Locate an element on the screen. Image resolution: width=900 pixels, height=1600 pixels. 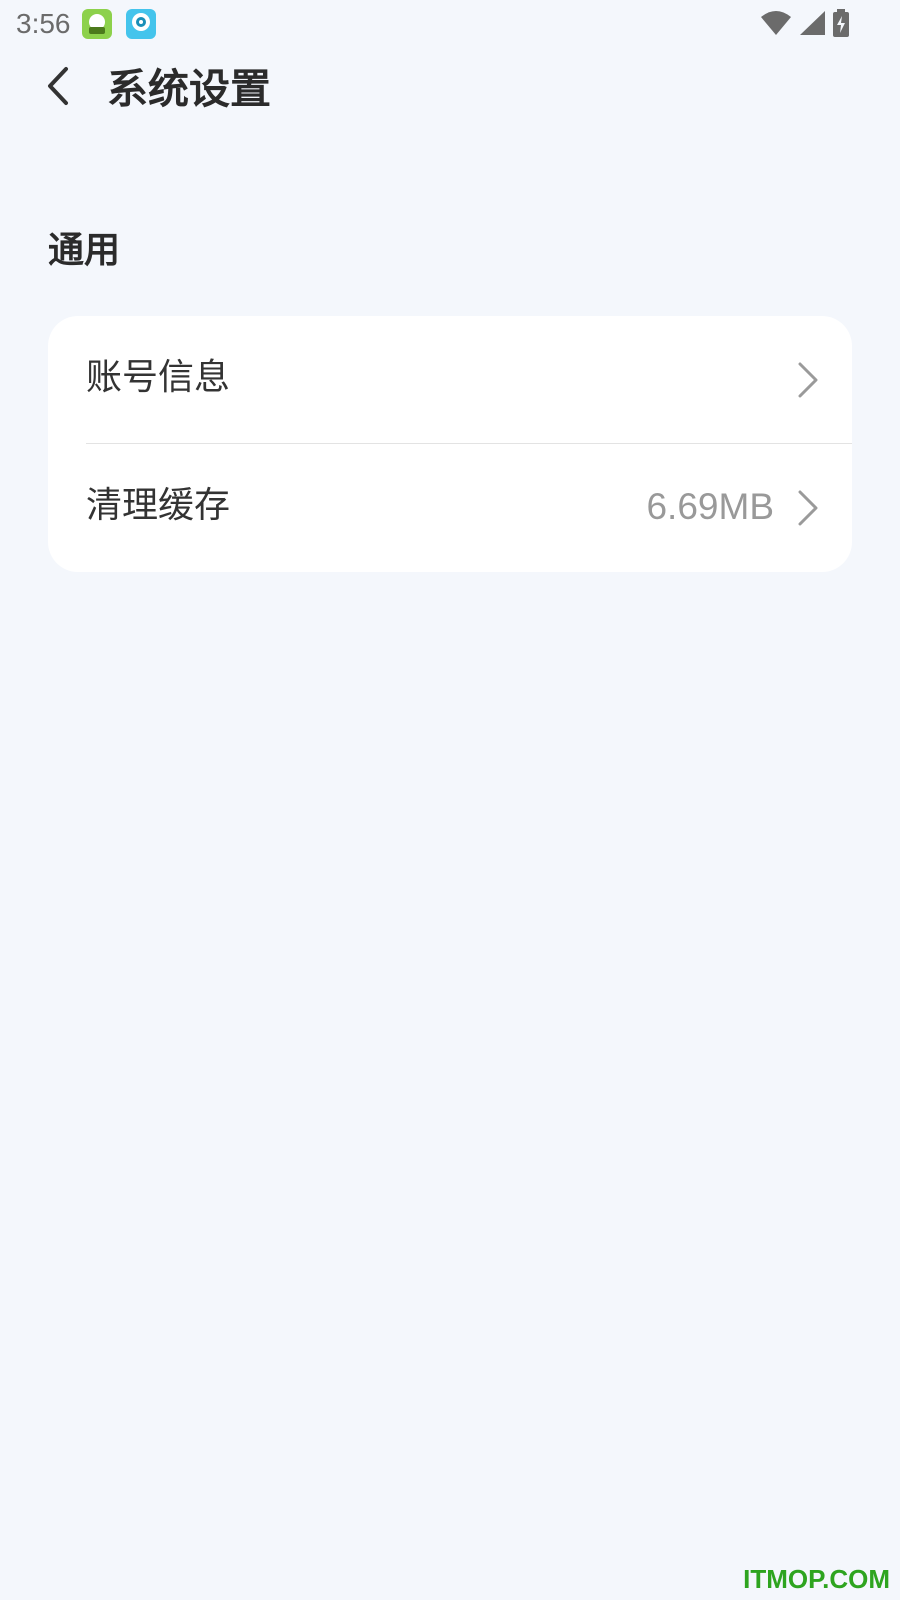
battery-charging-icon is located at coordinates (841, 25).